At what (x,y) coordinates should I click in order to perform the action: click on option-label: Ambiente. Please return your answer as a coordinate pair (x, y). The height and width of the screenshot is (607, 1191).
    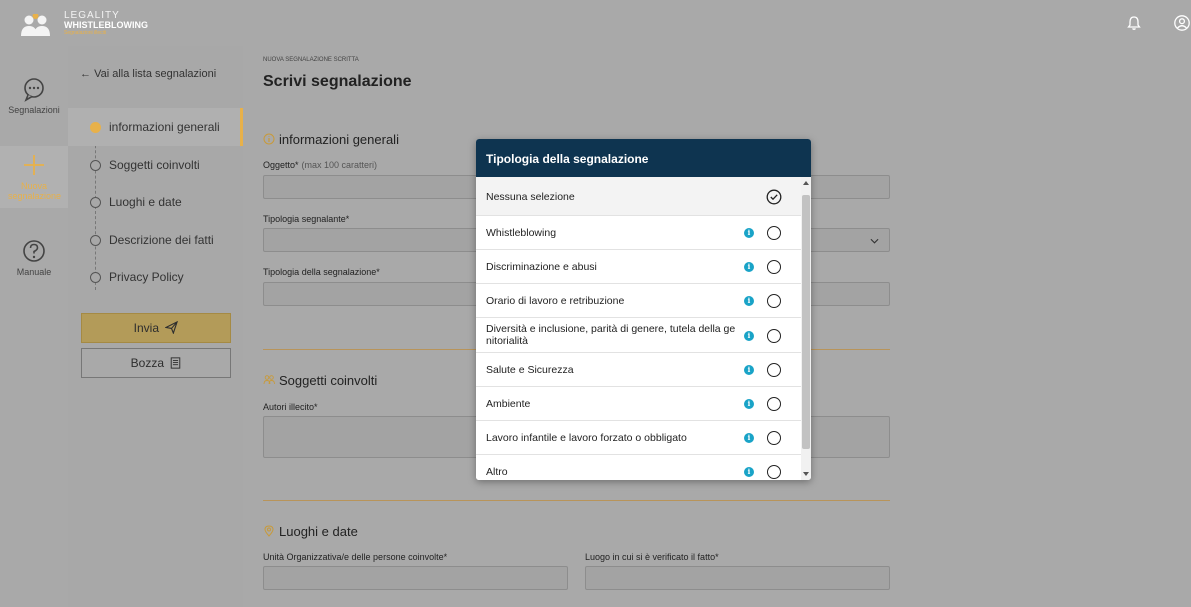
    Looking at the image, I should click on (508, 404).